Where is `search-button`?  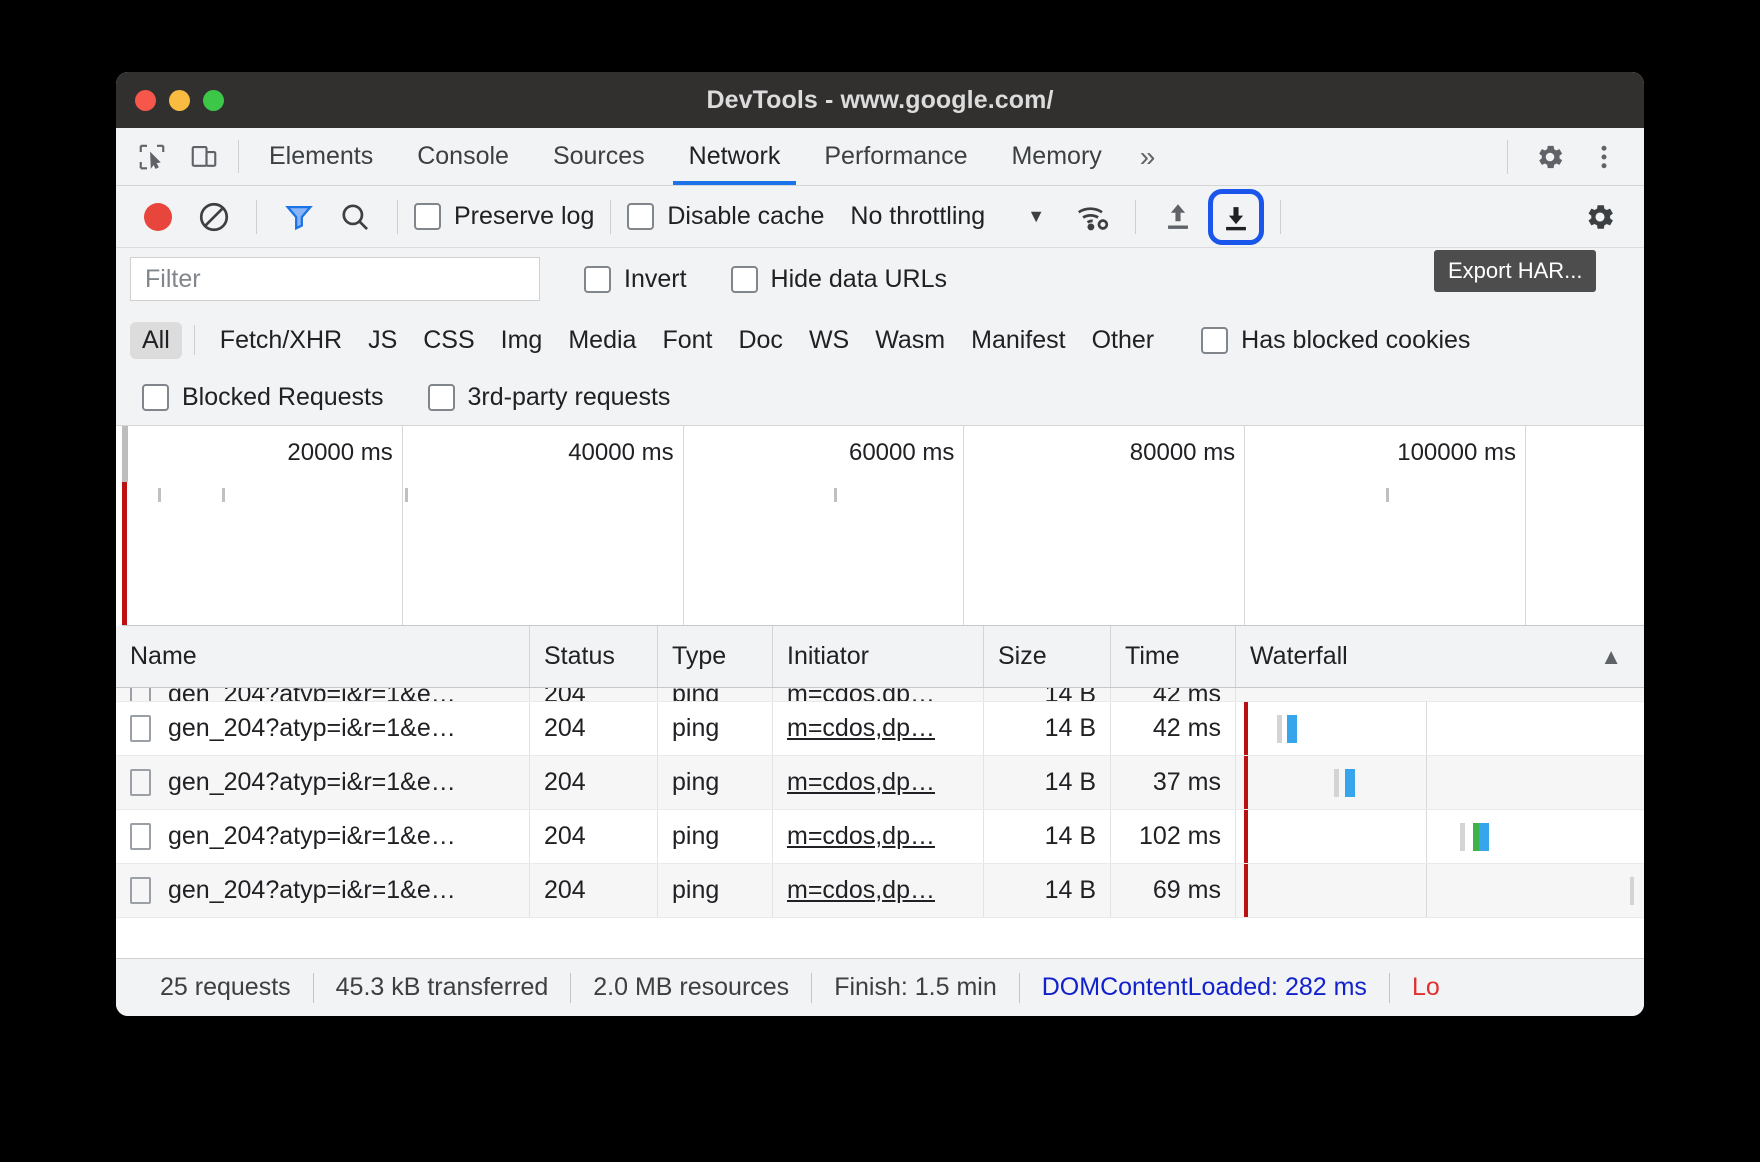 search-button is located at coordinates (355, 217).